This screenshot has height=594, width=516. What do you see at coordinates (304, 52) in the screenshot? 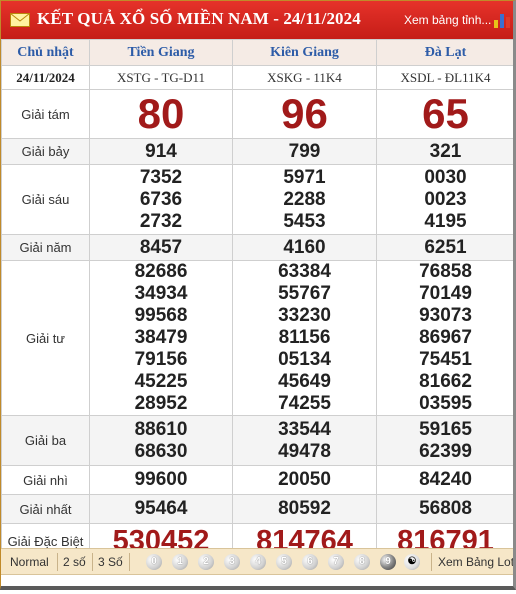
I see `province-name: Kiên Giang` at bounding box center [304, 52].